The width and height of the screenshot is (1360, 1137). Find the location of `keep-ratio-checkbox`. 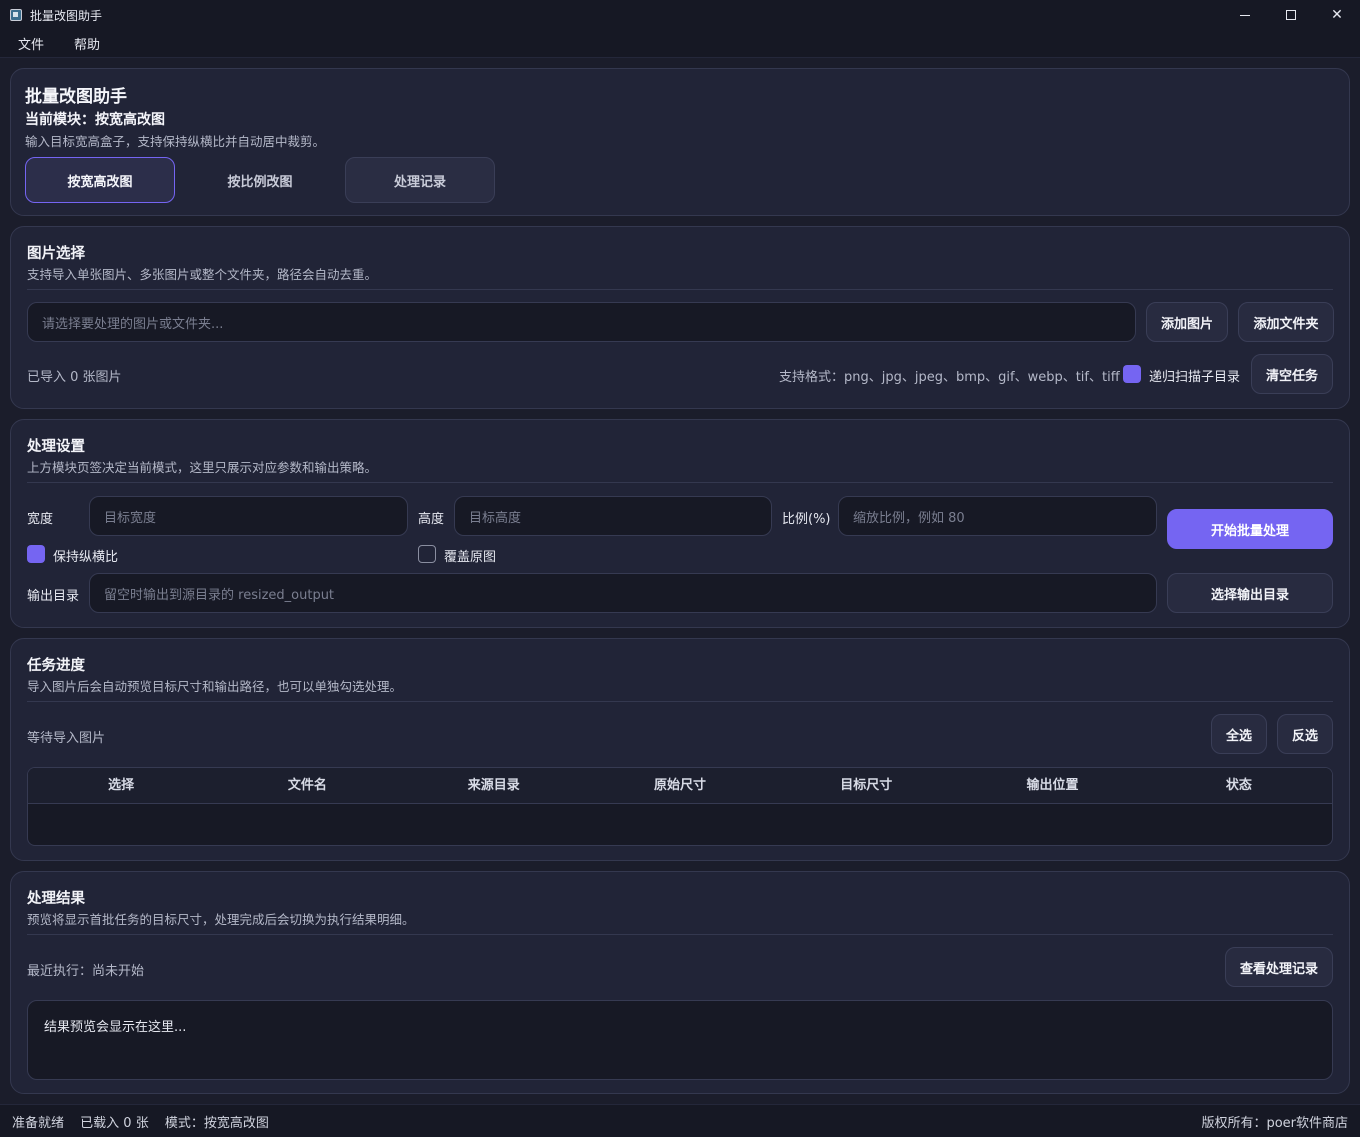

keep-ratio-checkbox is located at coordinates (36, 554).